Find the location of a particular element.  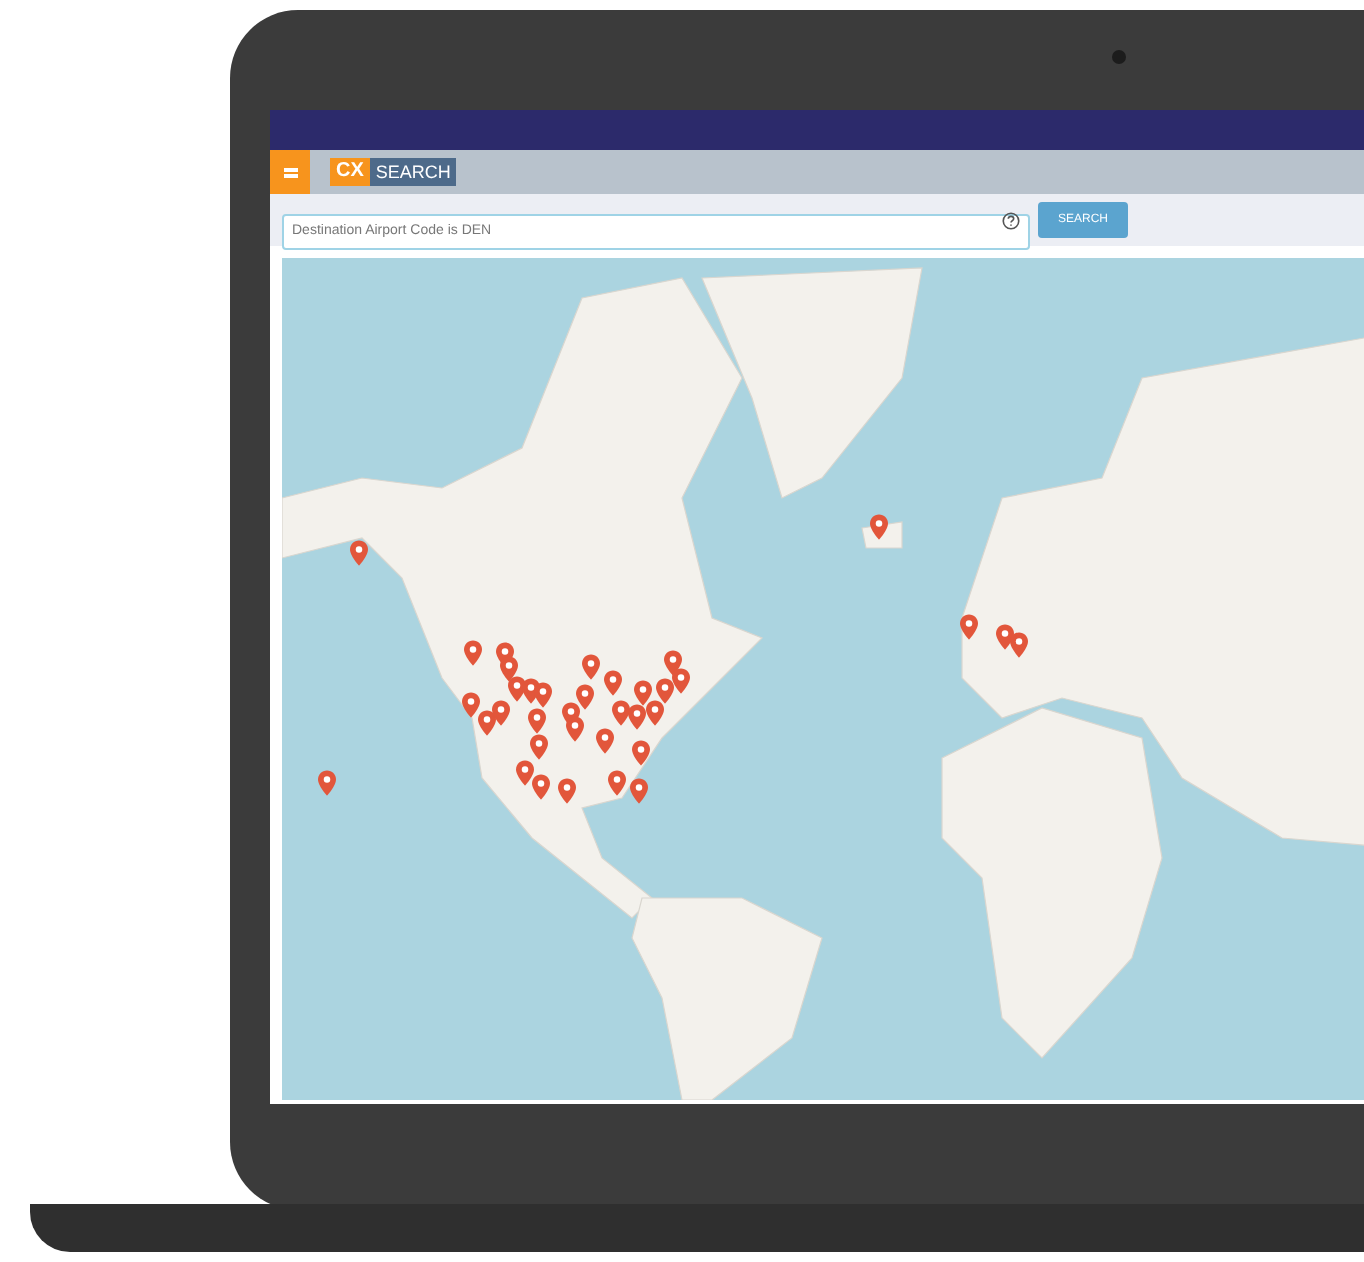

menu-button is located at coordinates (290, 172).